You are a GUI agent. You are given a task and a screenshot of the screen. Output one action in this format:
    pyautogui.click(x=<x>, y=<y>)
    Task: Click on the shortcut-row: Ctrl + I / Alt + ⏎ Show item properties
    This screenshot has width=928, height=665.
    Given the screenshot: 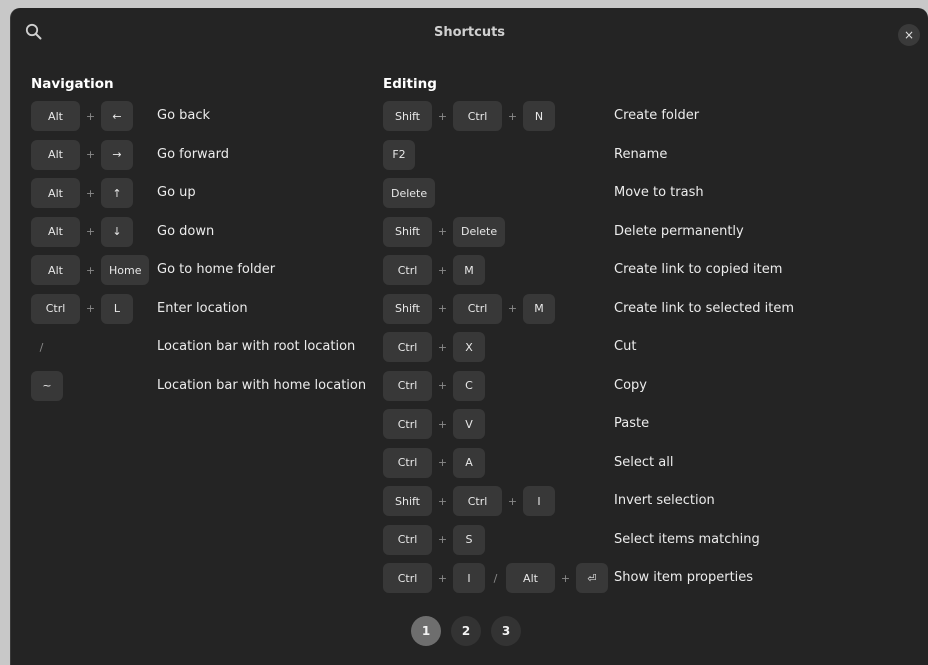 What is the action you would take?
    pyautogui.click(x=628, y=578)
    